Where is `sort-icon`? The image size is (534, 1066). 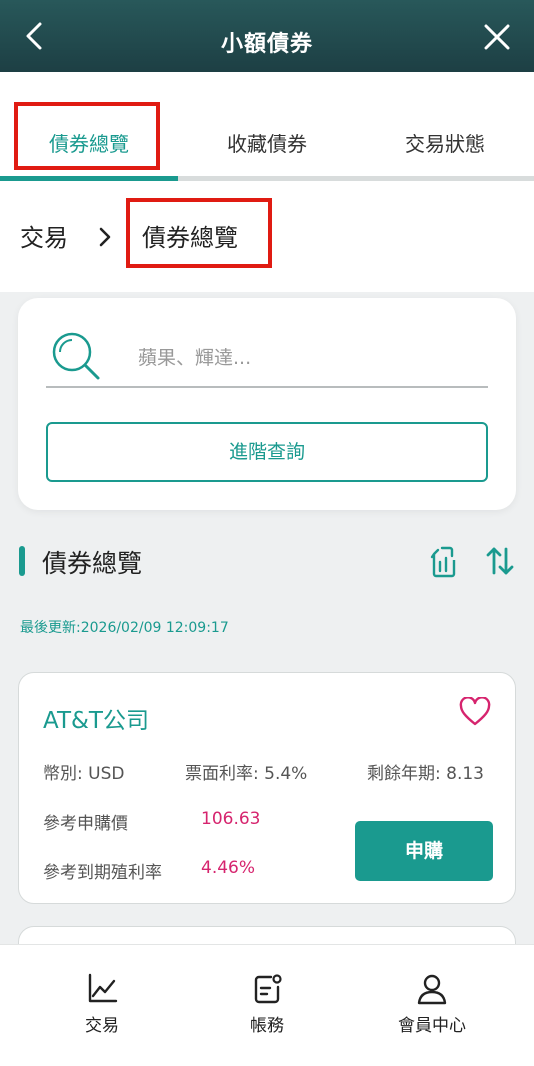 sort-icon is located at coordinates (500, 561).